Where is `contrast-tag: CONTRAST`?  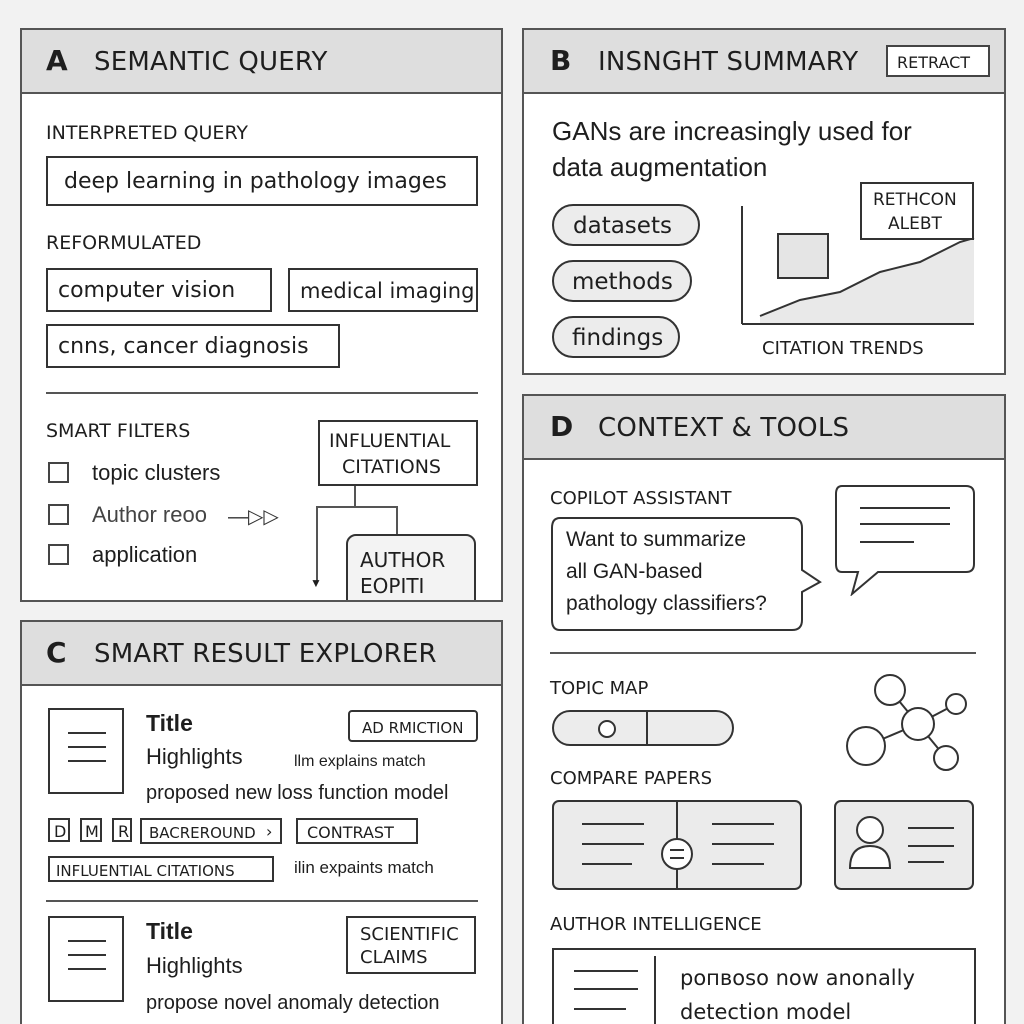
contrast-tag: CONTRAST is located at coordinates (357, 831).